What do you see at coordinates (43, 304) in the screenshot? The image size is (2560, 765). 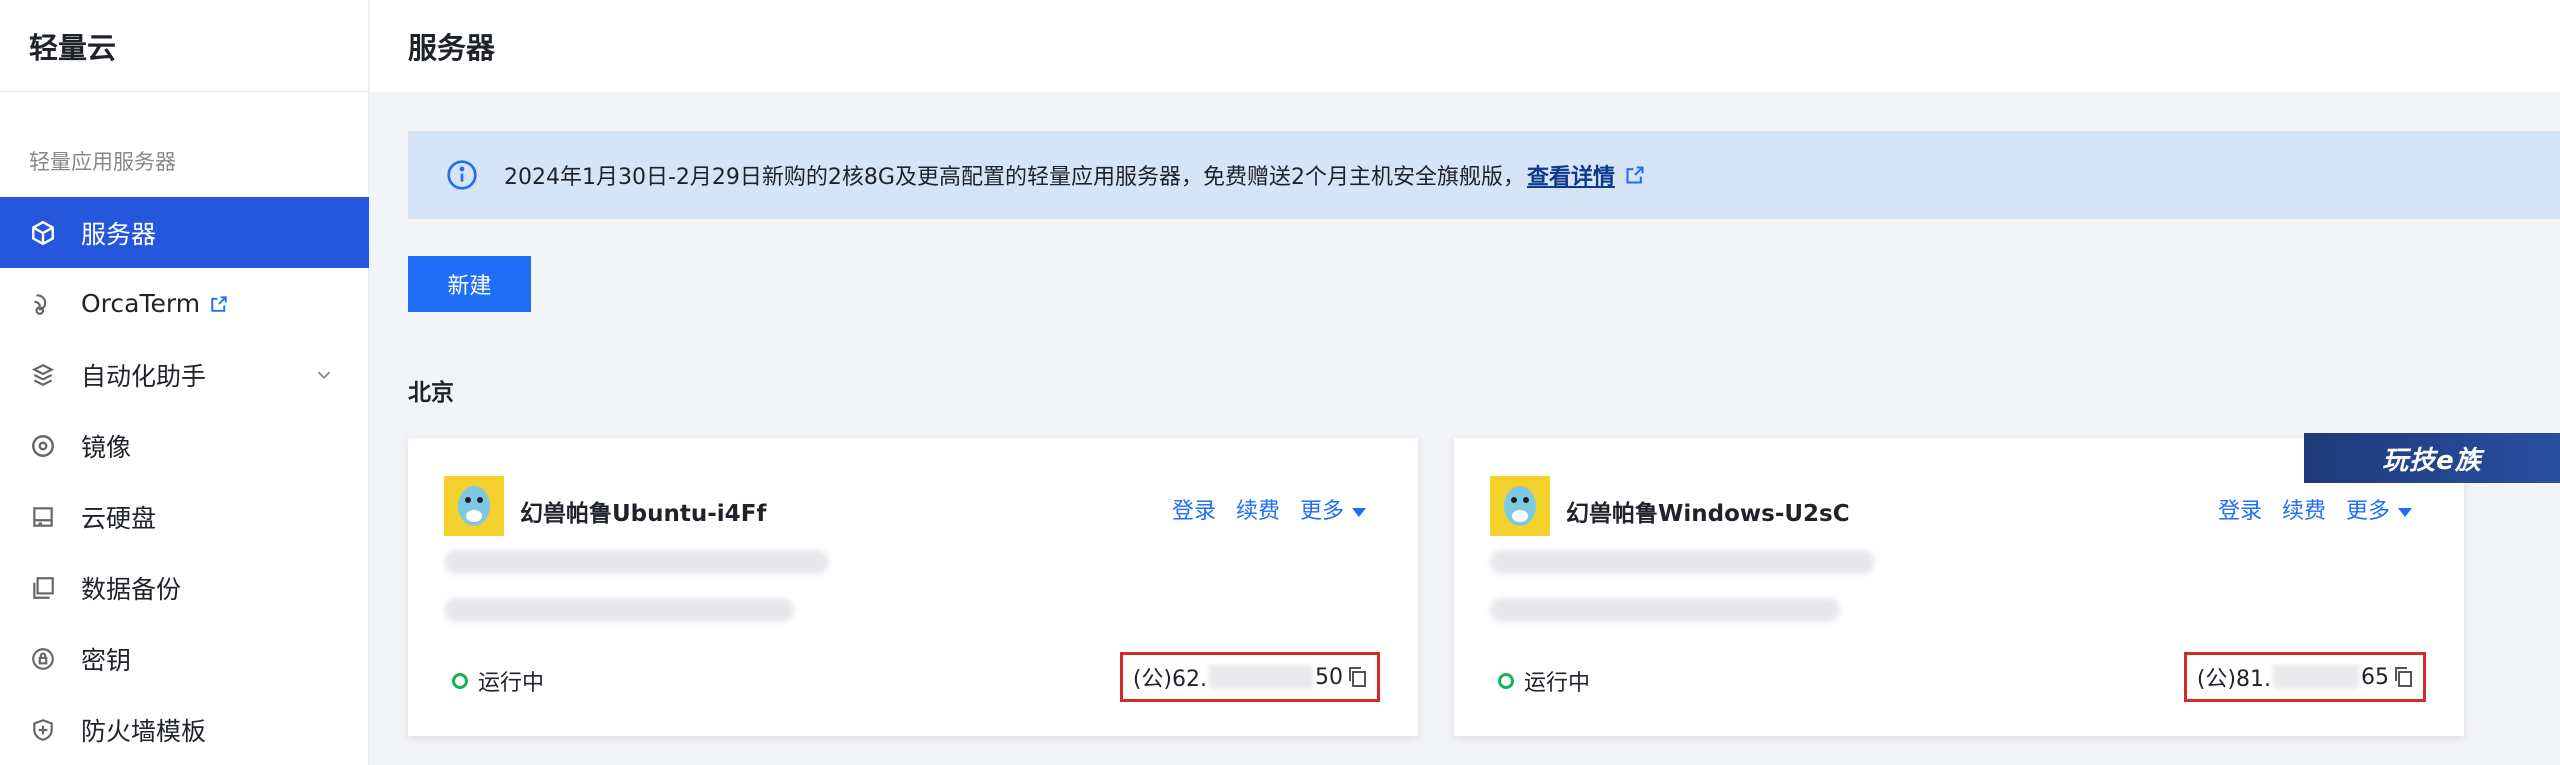 I see `terminal-icon` at bounding box center [43, 304].